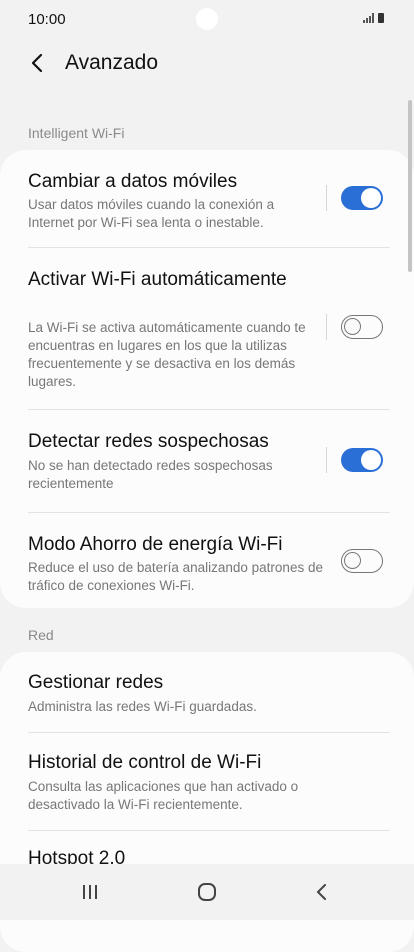 This screenshot has width=414, height=952. I want to click on front-camera, so click(207, 19).